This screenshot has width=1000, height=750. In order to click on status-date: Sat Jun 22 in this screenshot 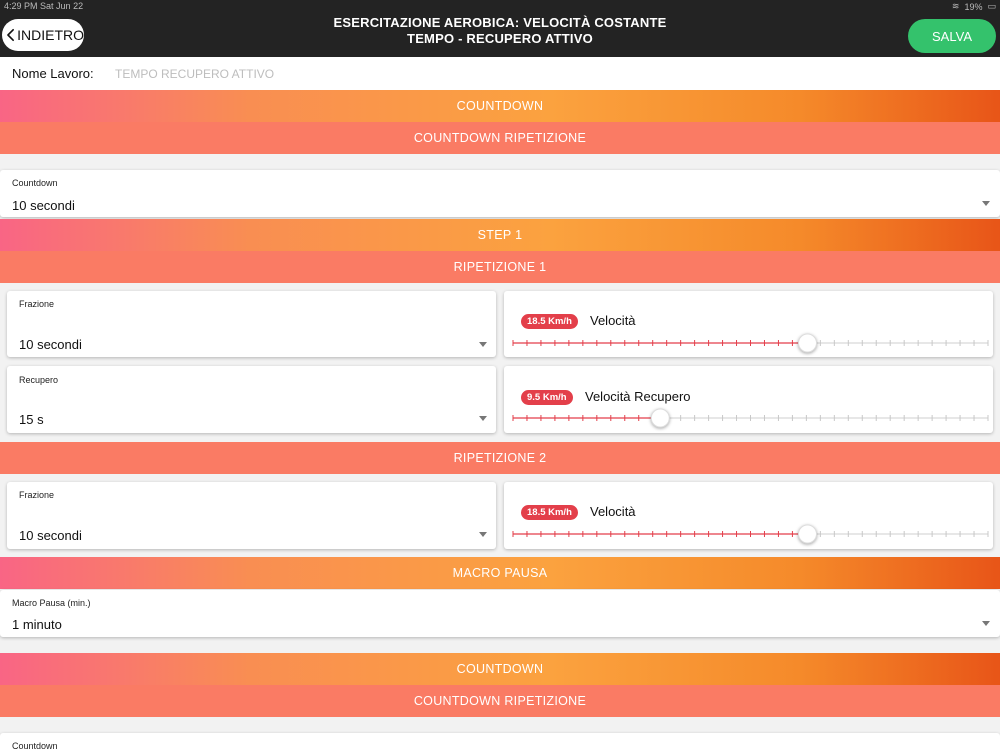, I will do `click(62, 6)`.